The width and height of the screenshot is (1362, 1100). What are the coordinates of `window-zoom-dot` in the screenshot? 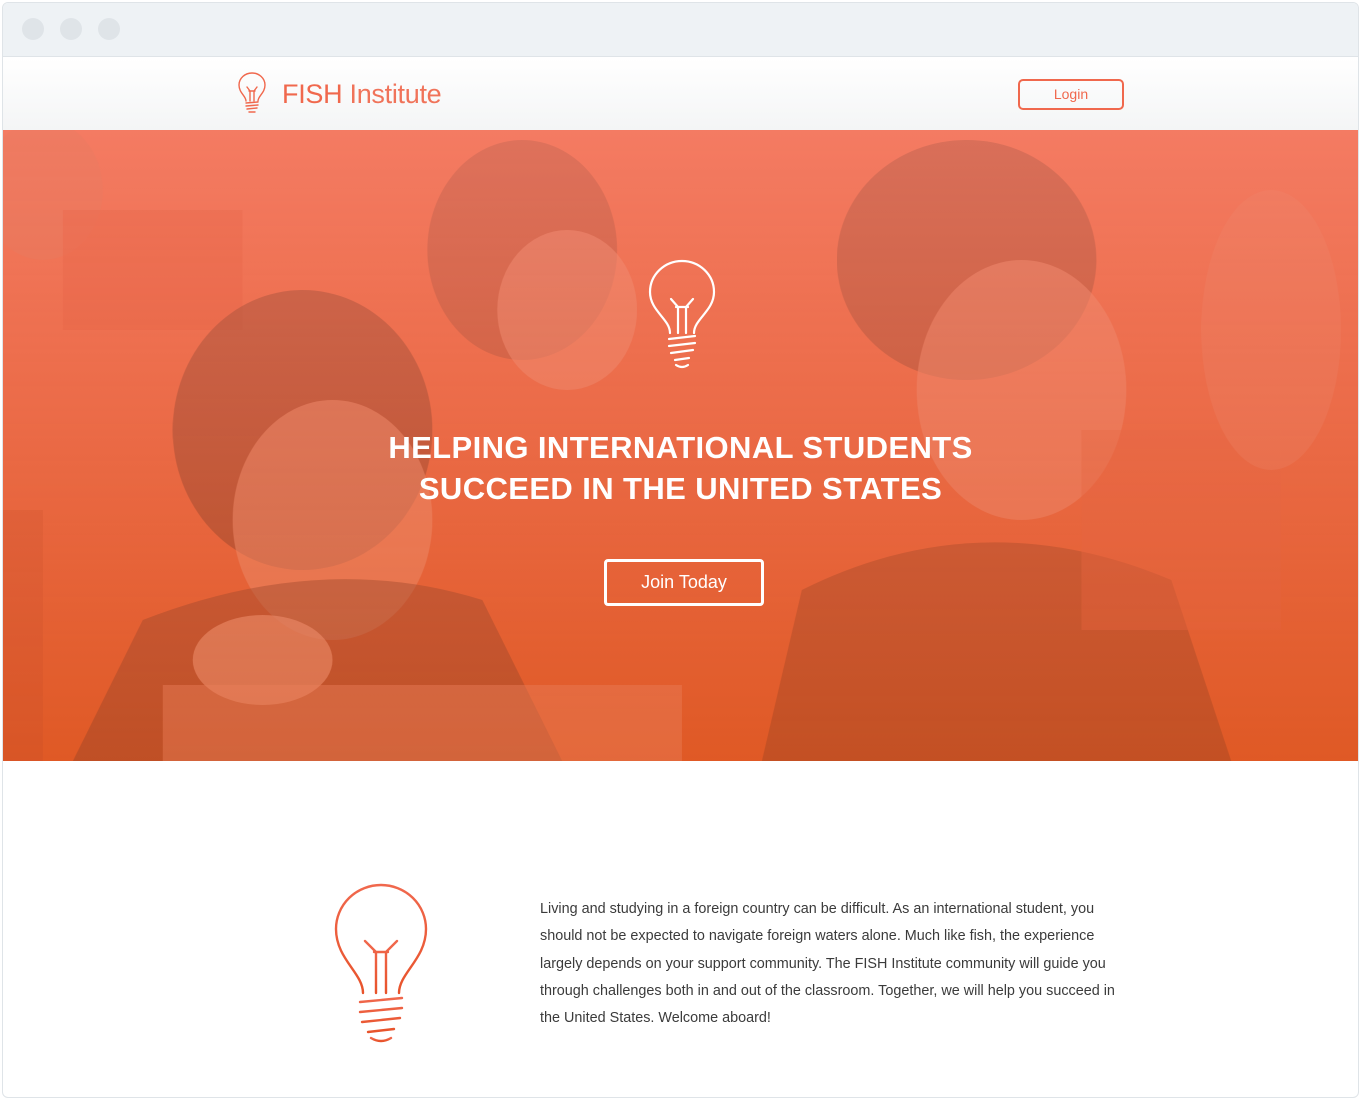 It's located at (109, 29).